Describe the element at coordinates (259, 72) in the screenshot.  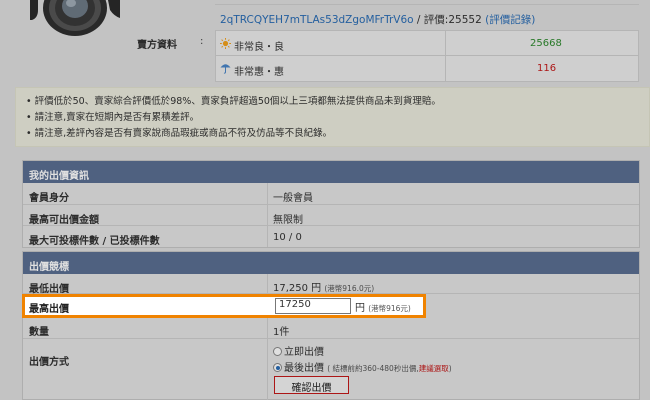
I see `bad-rating-label: 非常惠・惠` at that location.